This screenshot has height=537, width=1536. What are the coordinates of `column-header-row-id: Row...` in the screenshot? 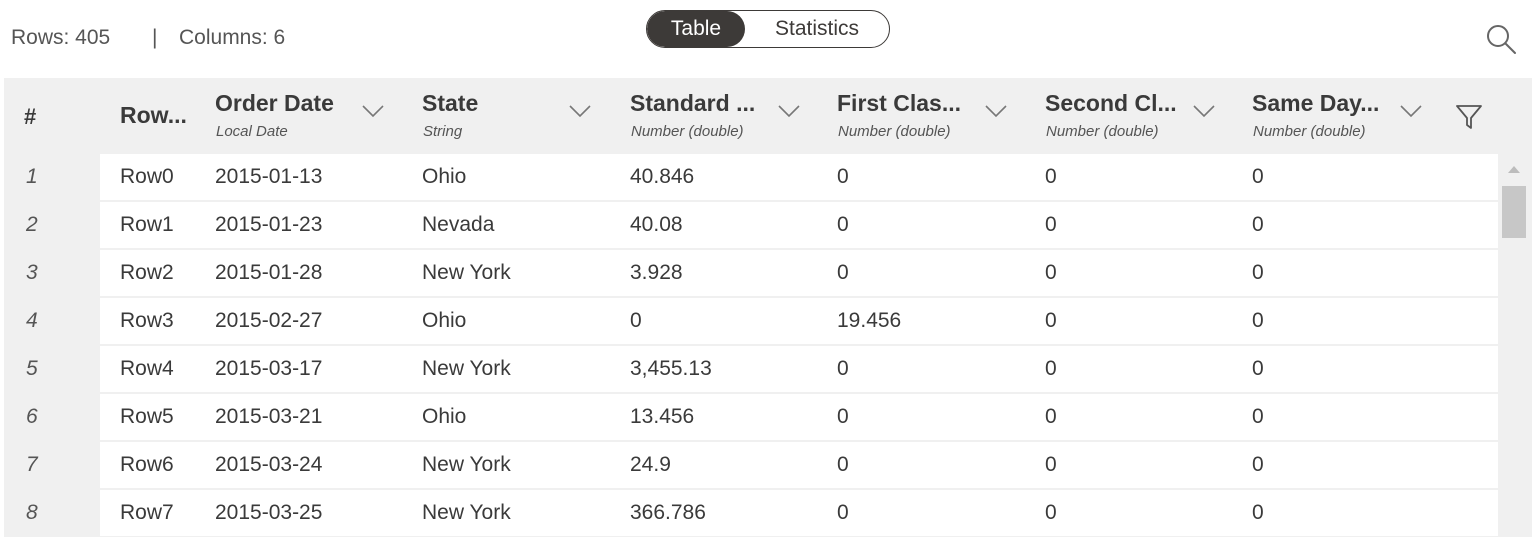 It's located at (165, 116).